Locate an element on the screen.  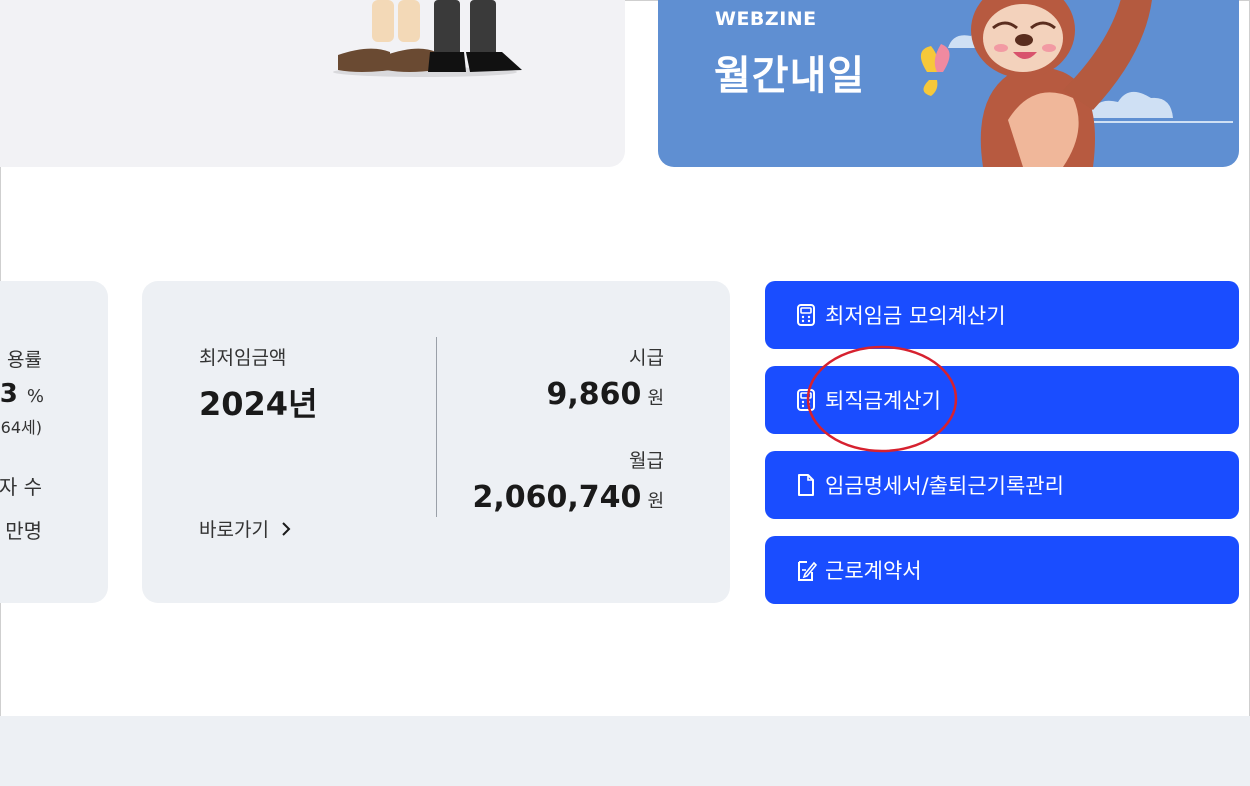
footer-band is located at coordinates (625, 751).